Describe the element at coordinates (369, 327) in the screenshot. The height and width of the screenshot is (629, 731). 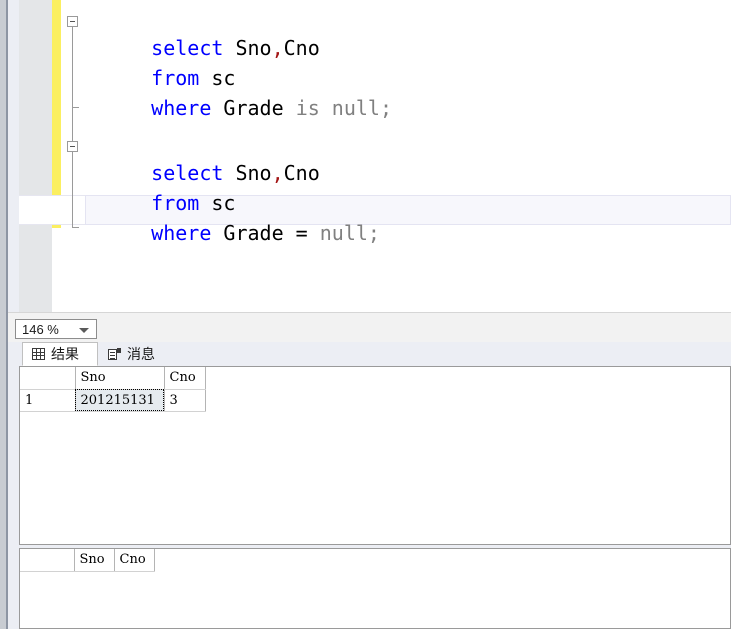
I see `editor-status-strip: 146 %` at that location.